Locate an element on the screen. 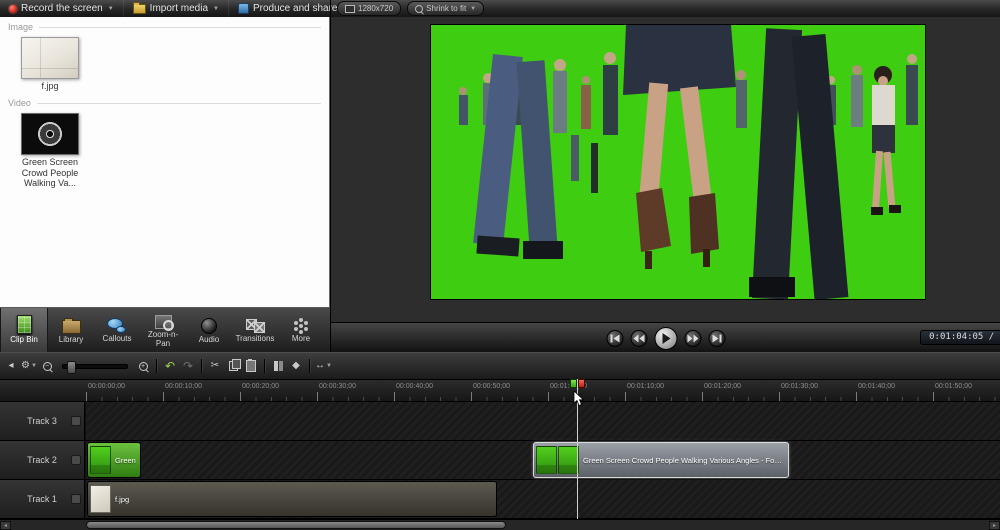 The width and height of the screenshot is (1000, 530). track-1-lane: f.jpg is located at coordinates (543, 499).